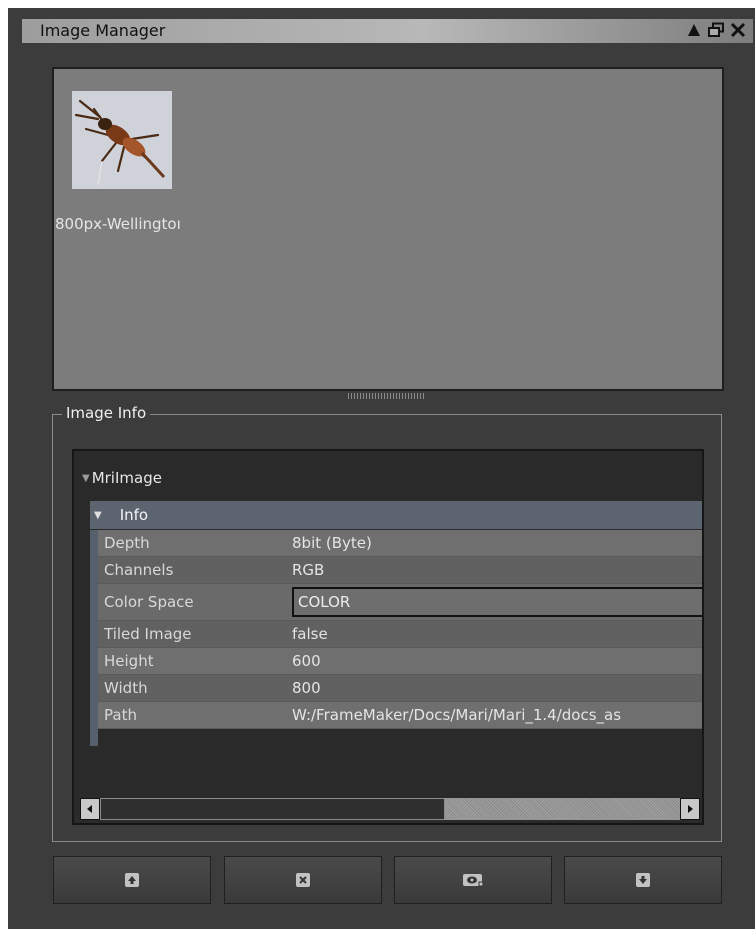 The height and width of the screenshot is (929, 755). I want to click on window-title: Image Manager, so click(103, 30).